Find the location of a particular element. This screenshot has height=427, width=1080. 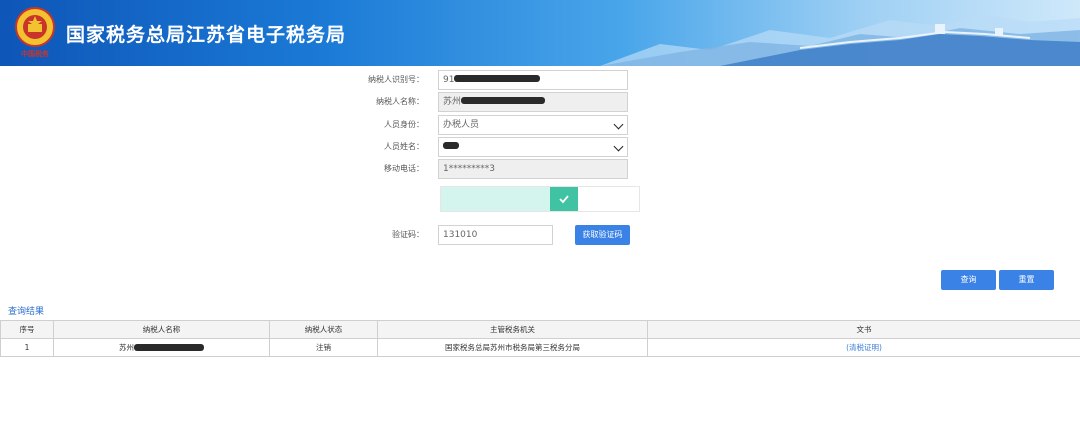

person-name-row: 人员姓名： is located at coordinates (540, 148).